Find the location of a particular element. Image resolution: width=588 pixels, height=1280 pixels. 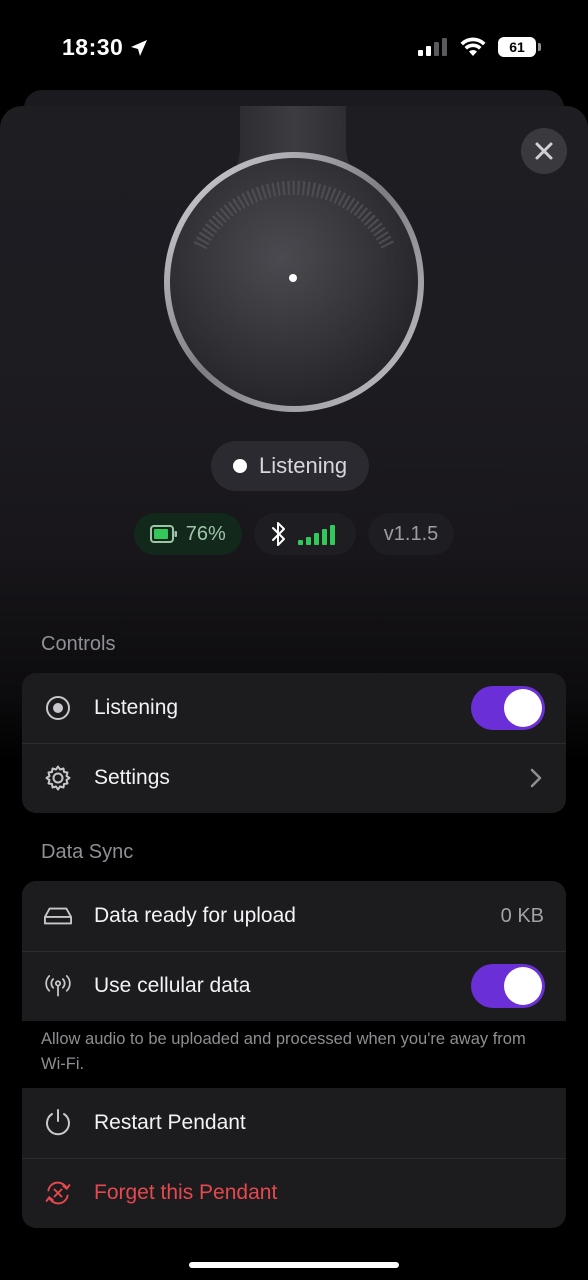

firmware-version: v1.1.5 is located at coordinates (411, 533).